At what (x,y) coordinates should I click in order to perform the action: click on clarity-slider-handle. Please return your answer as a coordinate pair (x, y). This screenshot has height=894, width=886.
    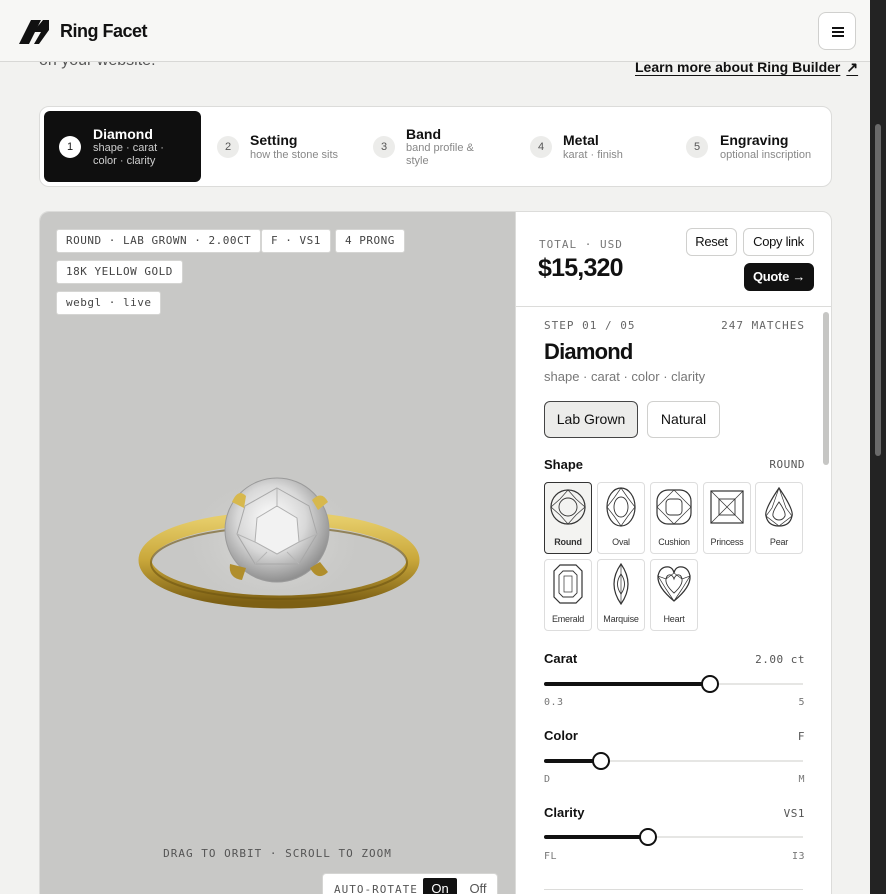
    Looking at the image, I should click on (647, 837).